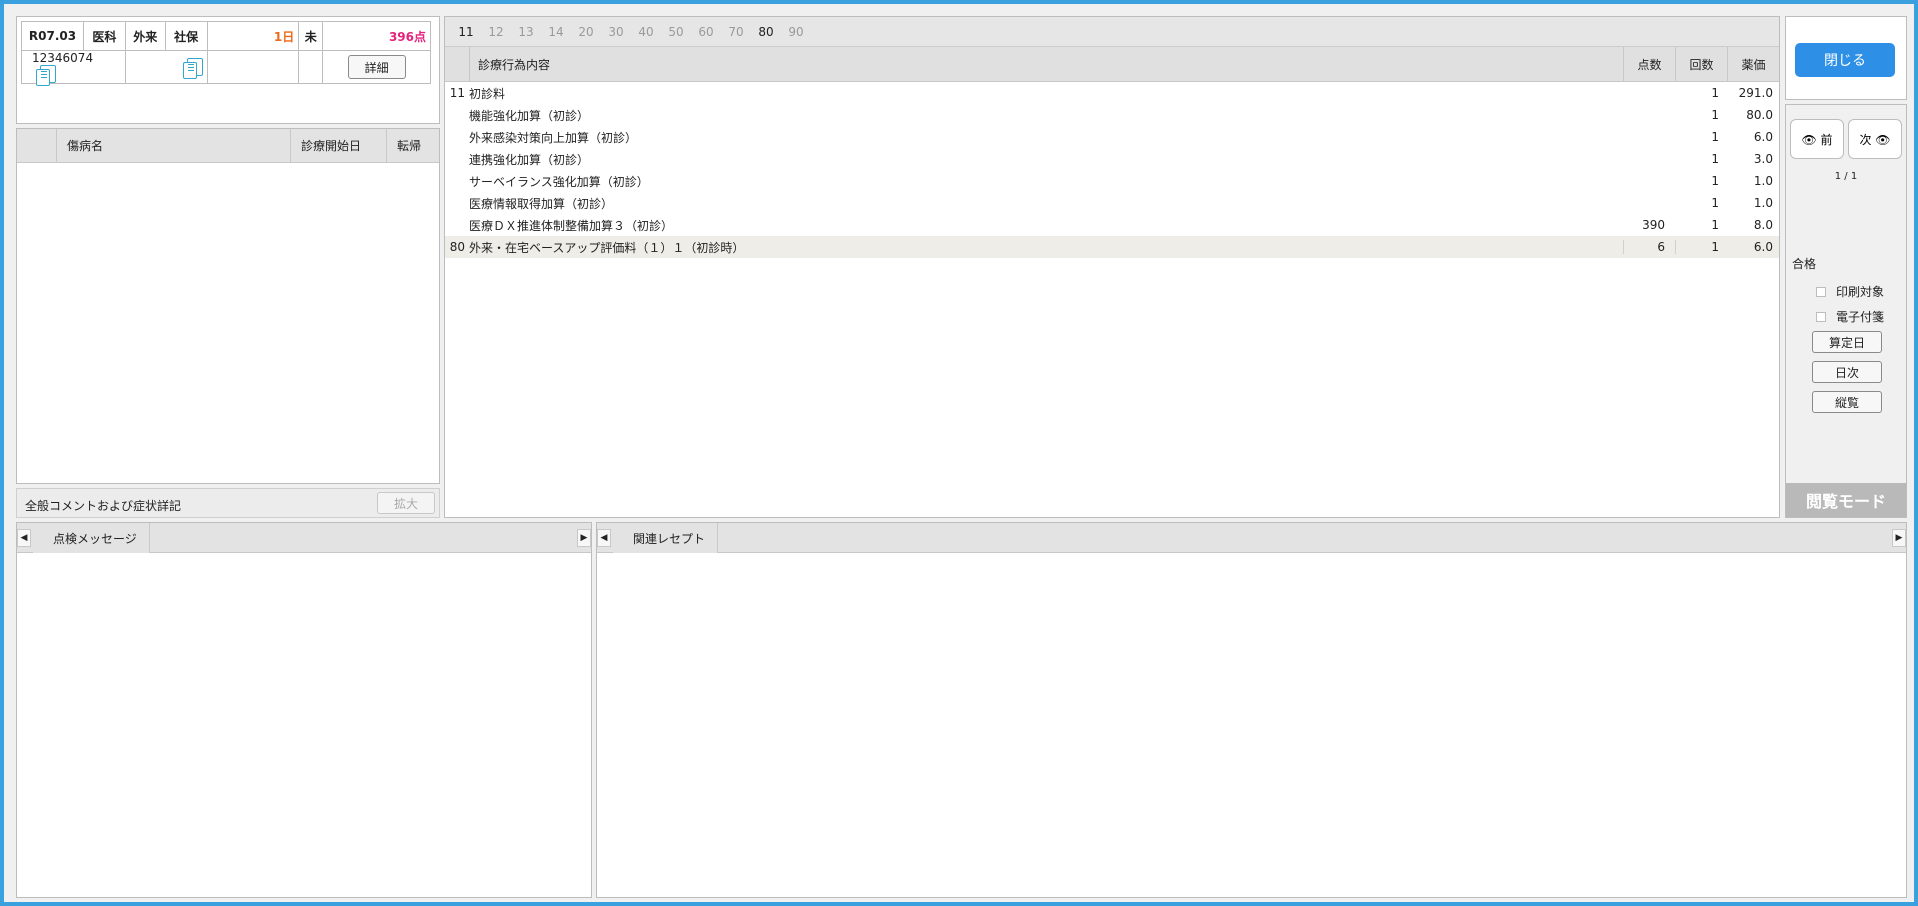  I want to click on vertical-button: 縦覧, so click(1847, 402).